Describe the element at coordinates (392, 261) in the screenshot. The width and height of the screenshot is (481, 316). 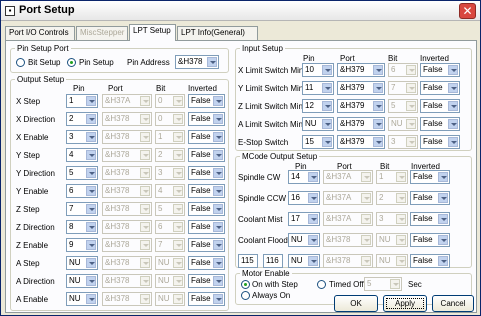
I see `mcode-custom-bit-select: NU` at that location.